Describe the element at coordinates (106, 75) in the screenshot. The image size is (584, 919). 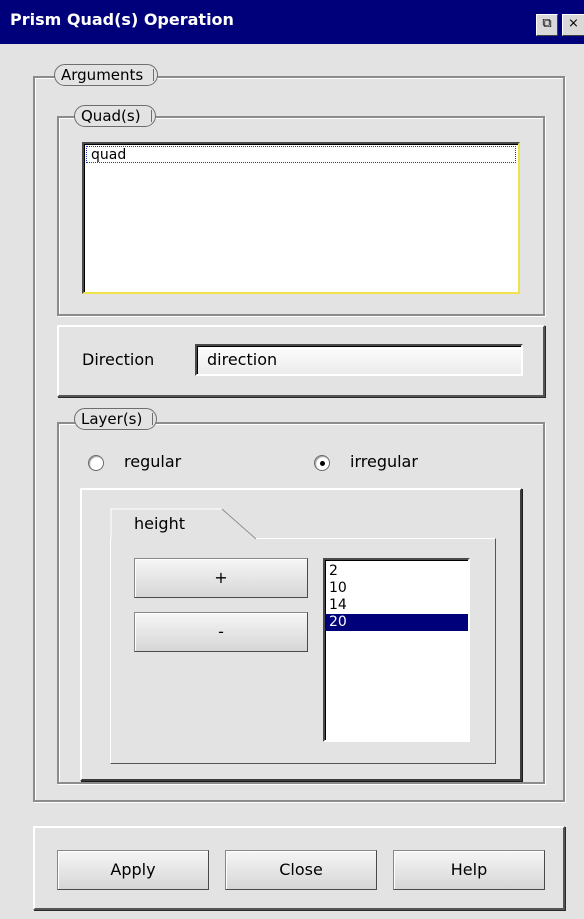
I see `arguments-label: Arguments` at that location.